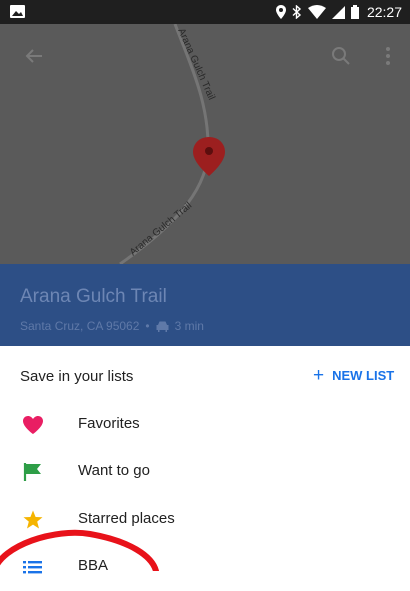 The image size is (410, 591). Describe the element at coordinates (32, 567) in the screenshot. I see `list-icon` at that location.